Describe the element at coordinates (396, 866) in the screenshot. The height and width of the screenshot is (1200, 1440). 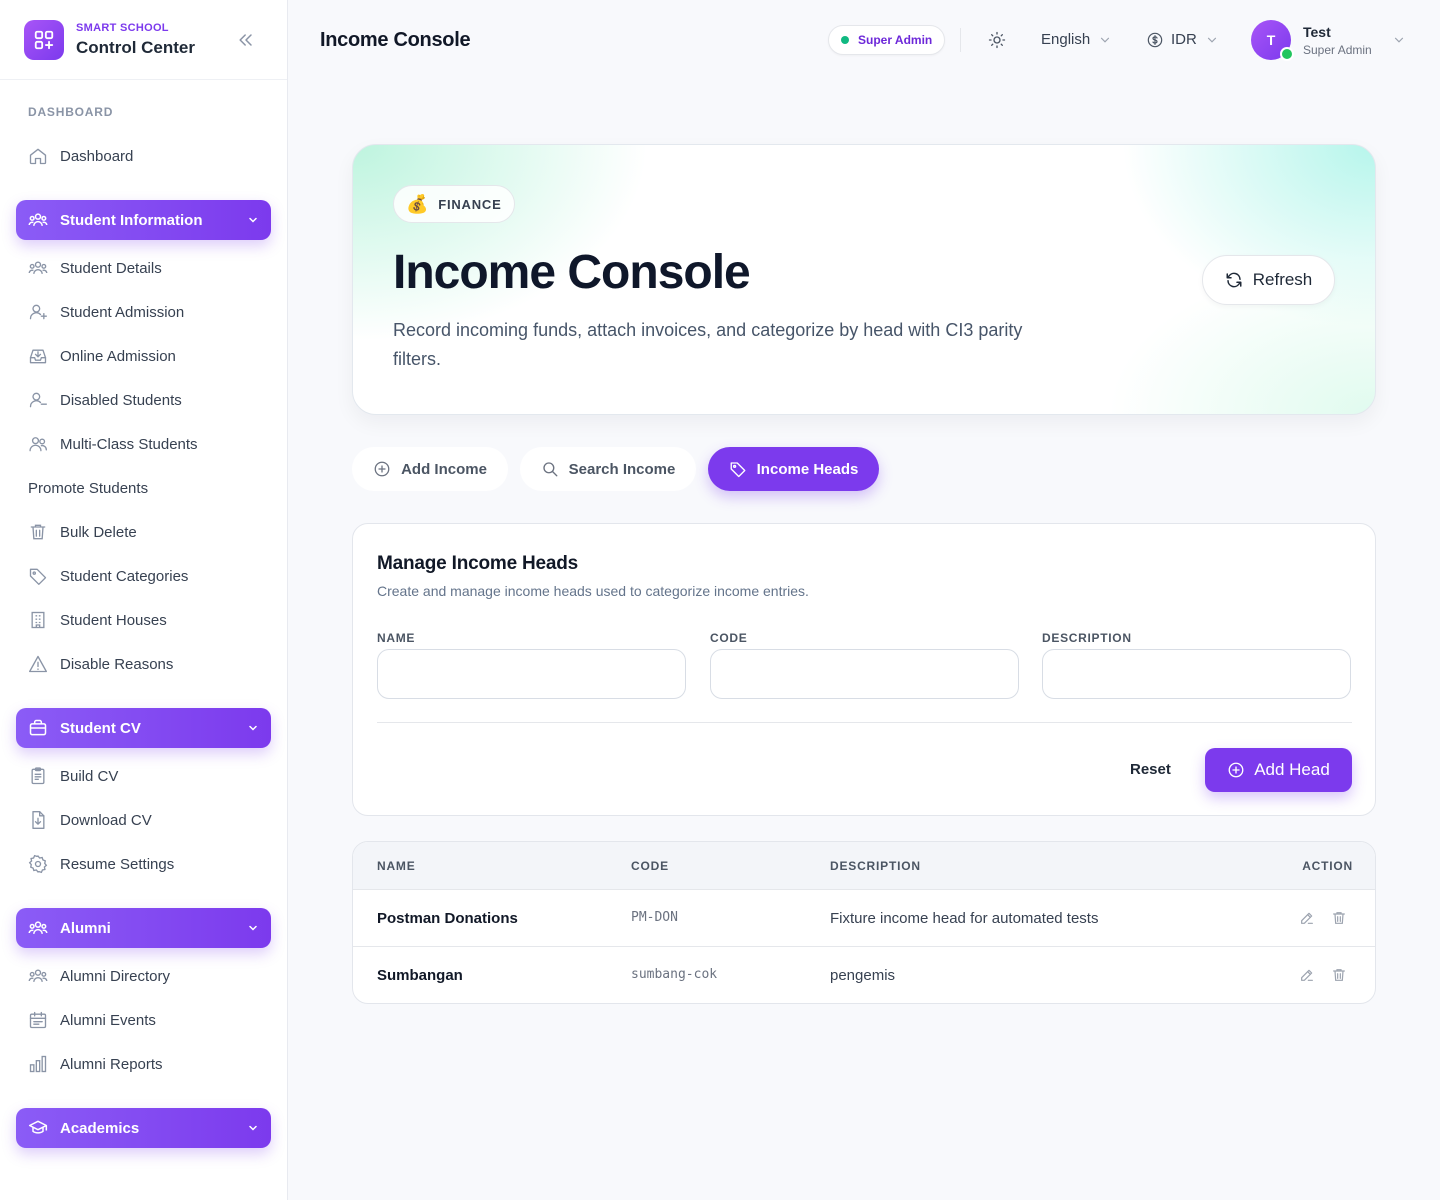
I see `column-header-name: NAME` at that location.